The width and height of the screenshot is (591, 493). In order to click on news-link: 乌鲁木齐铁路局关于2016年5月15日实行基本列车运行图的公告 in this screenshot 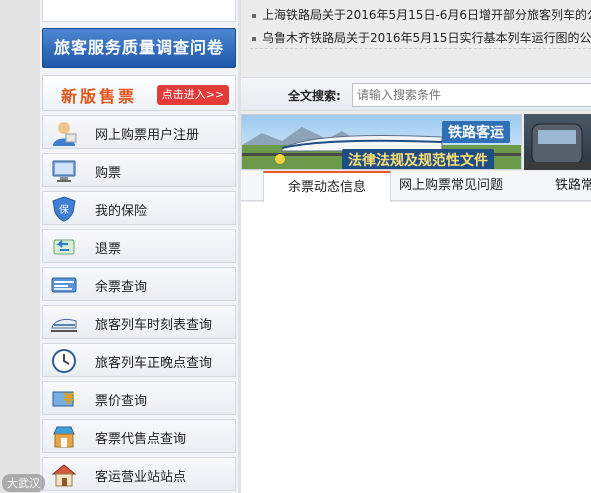, I will do `click(426, 38)`.